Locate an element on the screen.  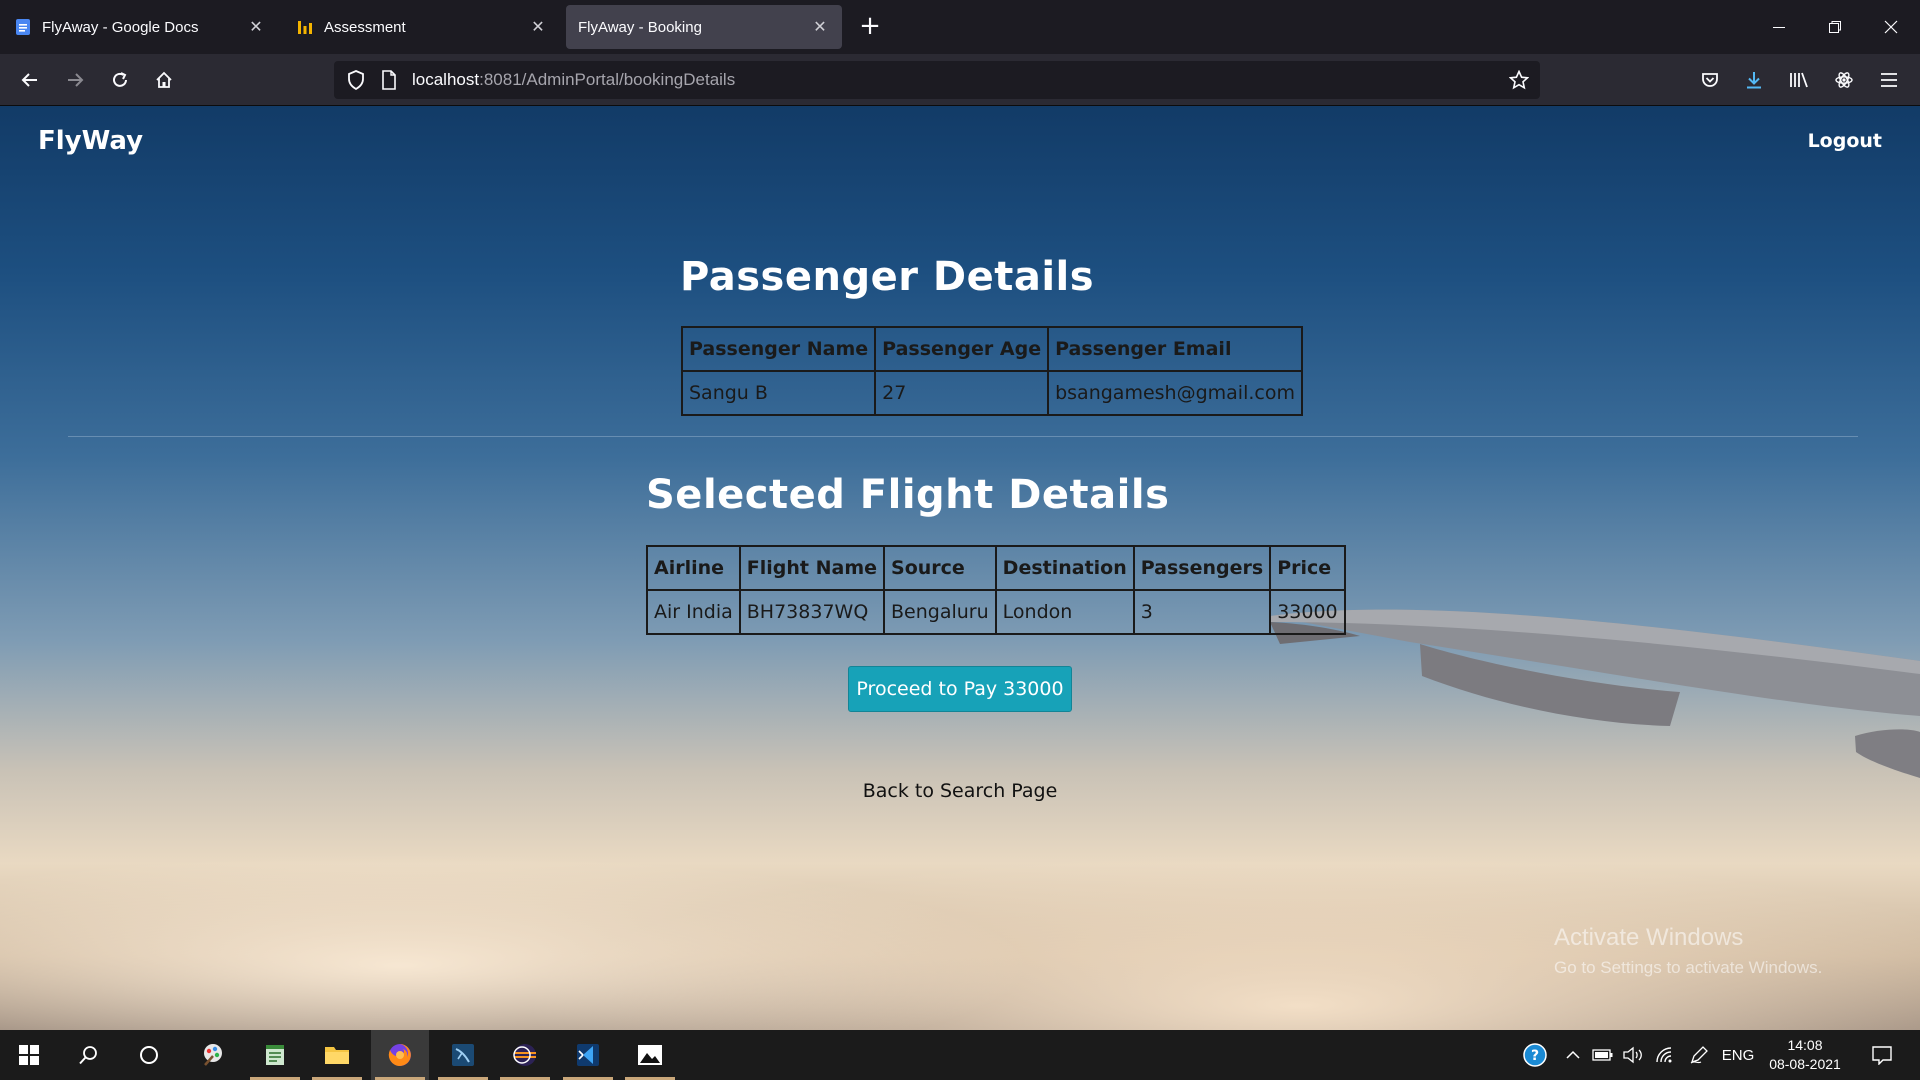
docs-icon is located at coordinates (23, 27).